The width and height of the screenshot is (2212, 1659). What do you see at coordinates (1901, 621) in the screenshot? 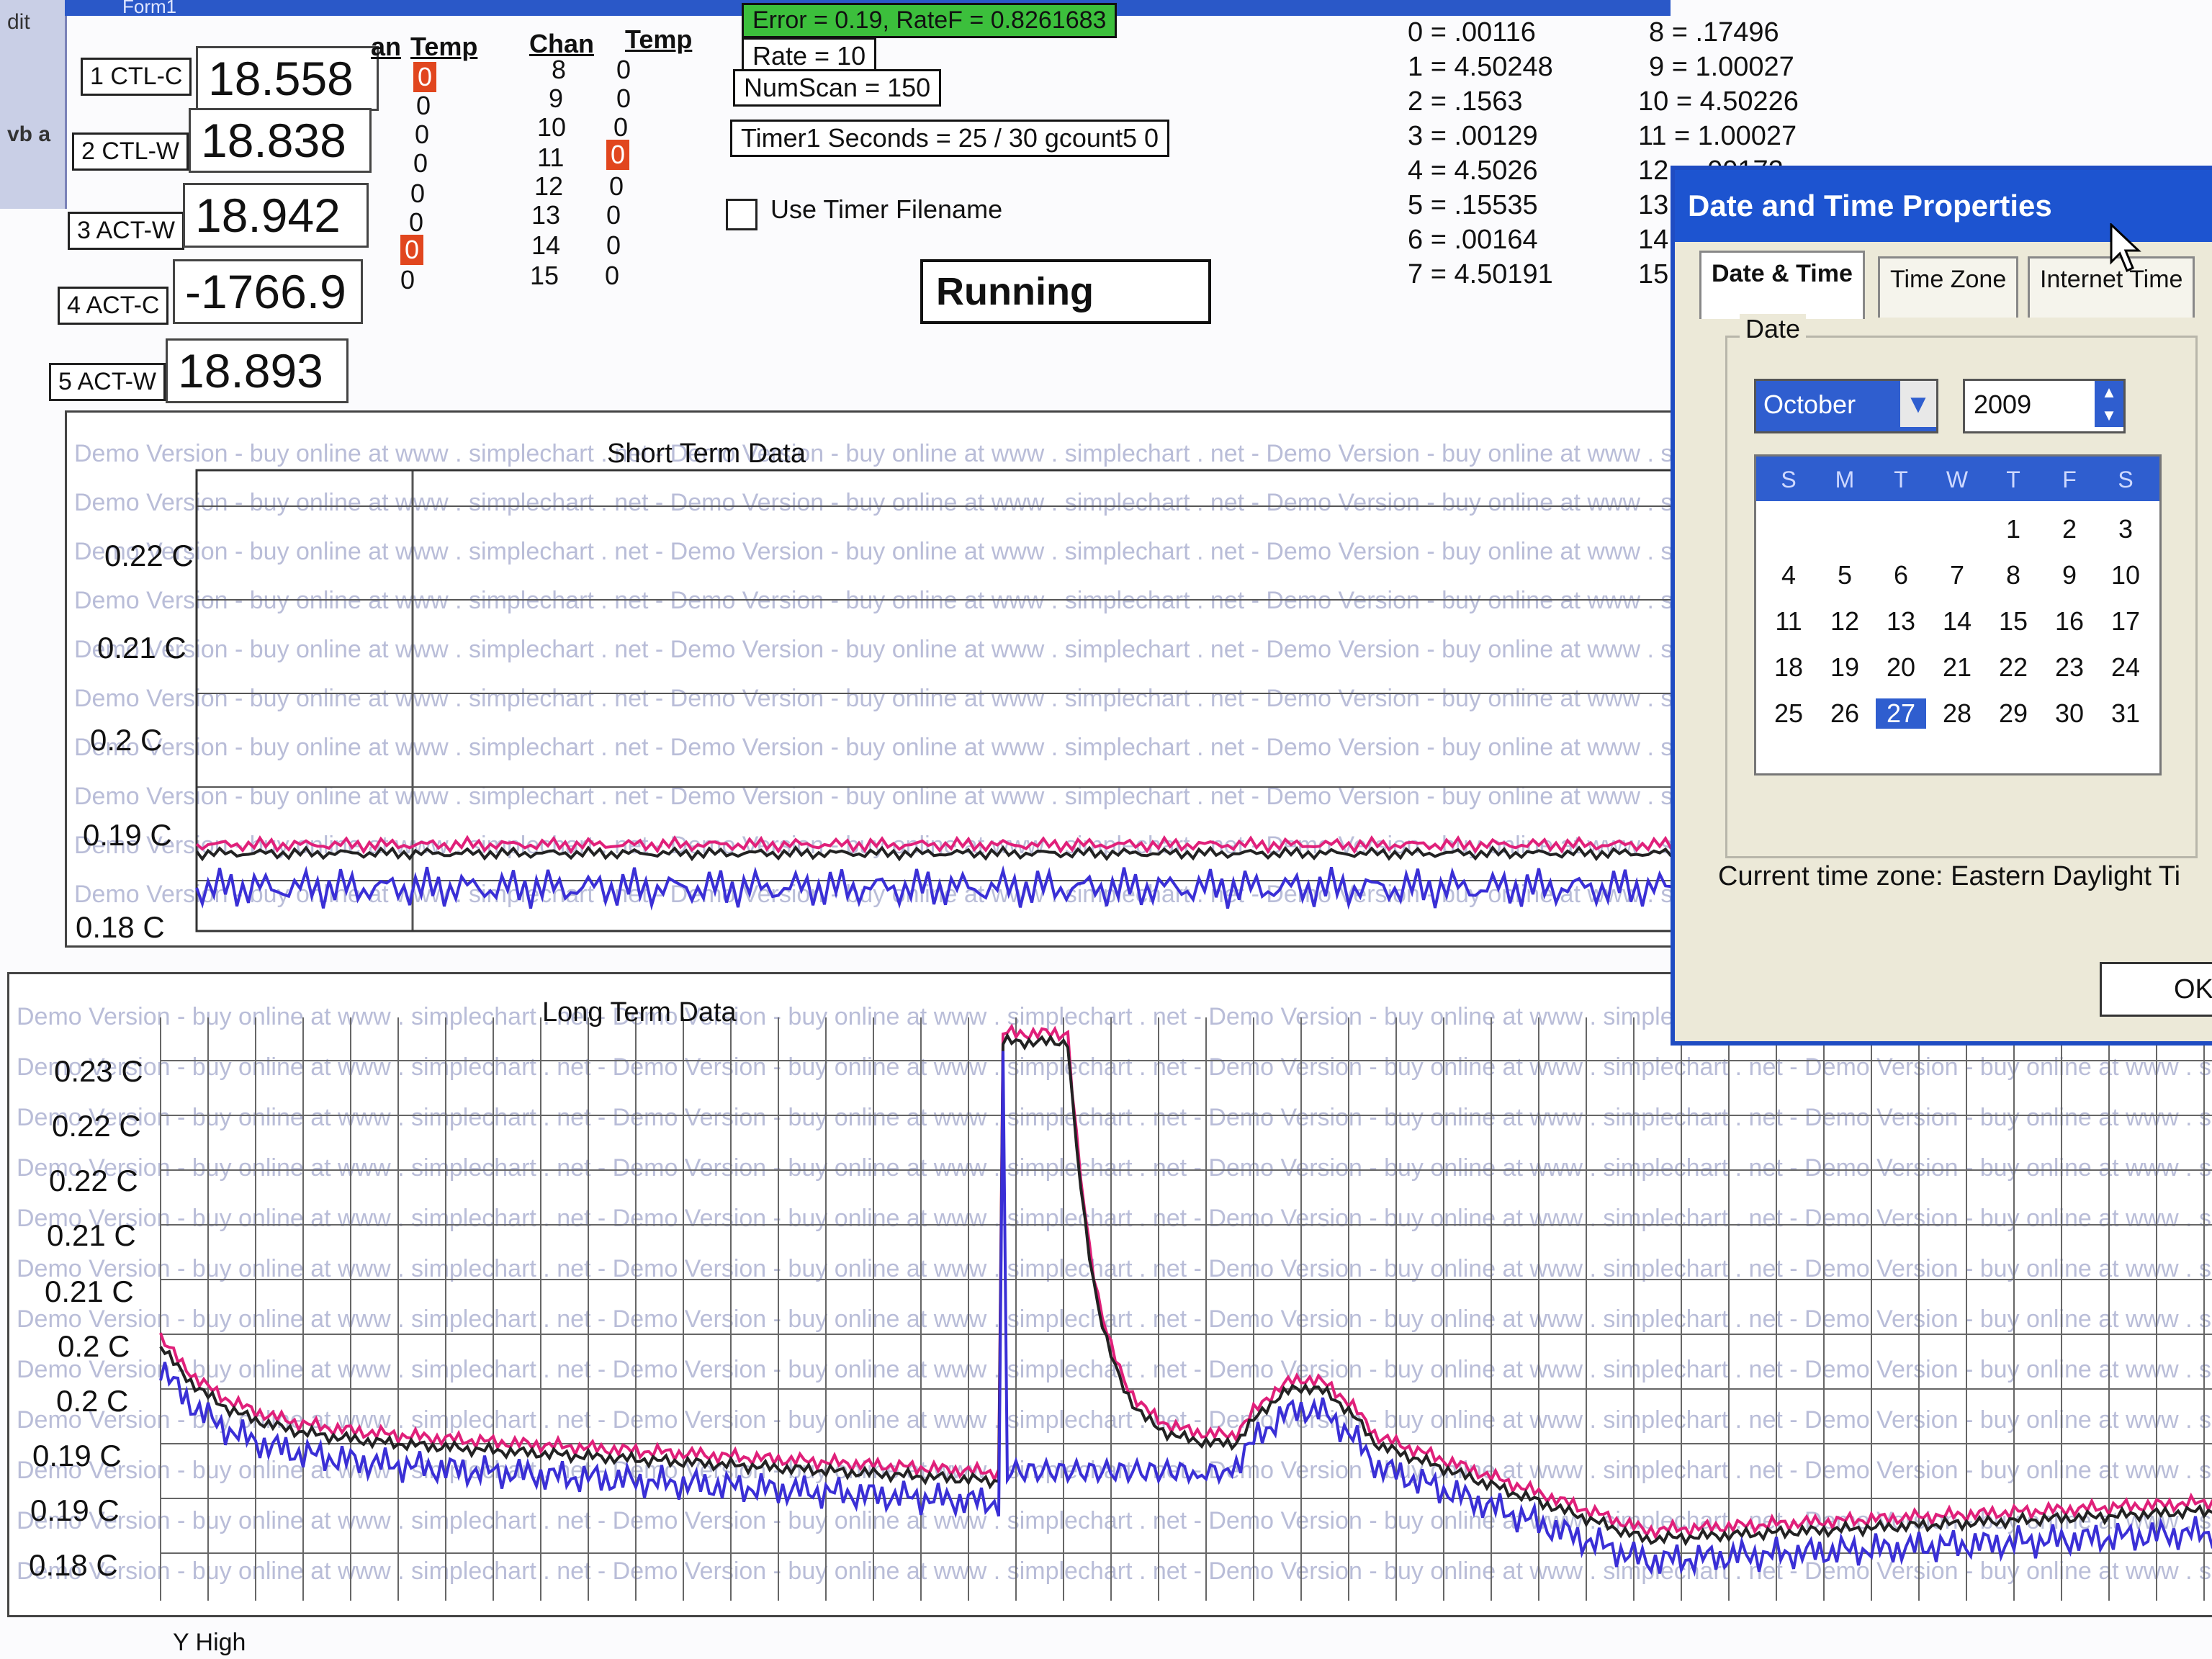
I see `calendar-day: 13` at bounding box center [1901, 621].